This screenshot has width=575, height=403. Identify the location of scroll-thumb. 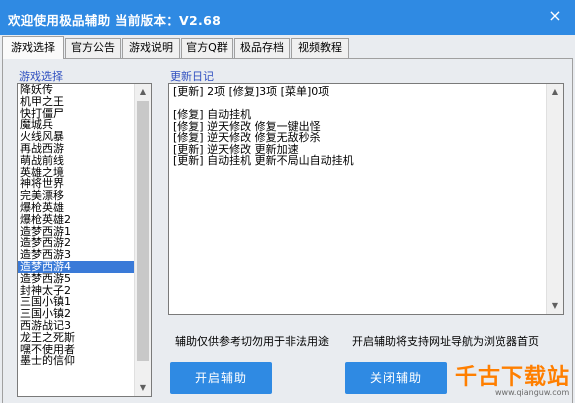
(143, 231).